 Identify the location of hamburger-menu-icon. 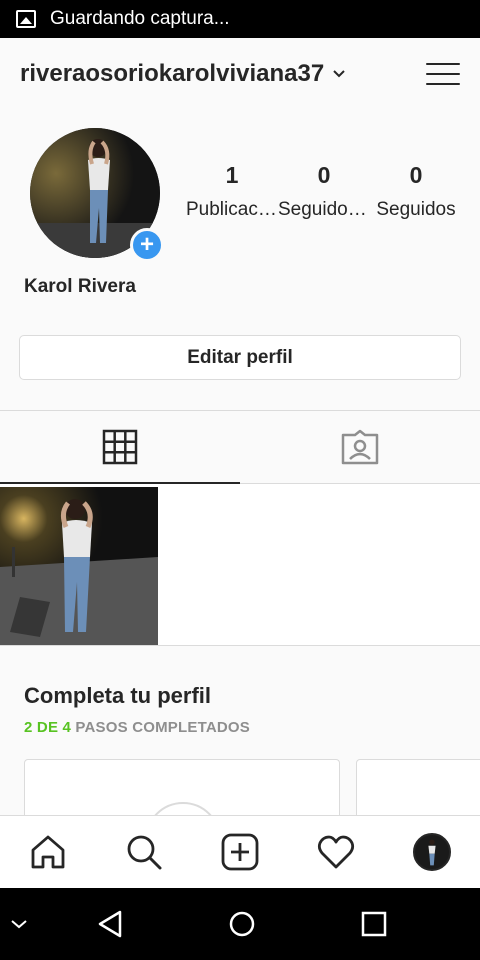
(443, 74).